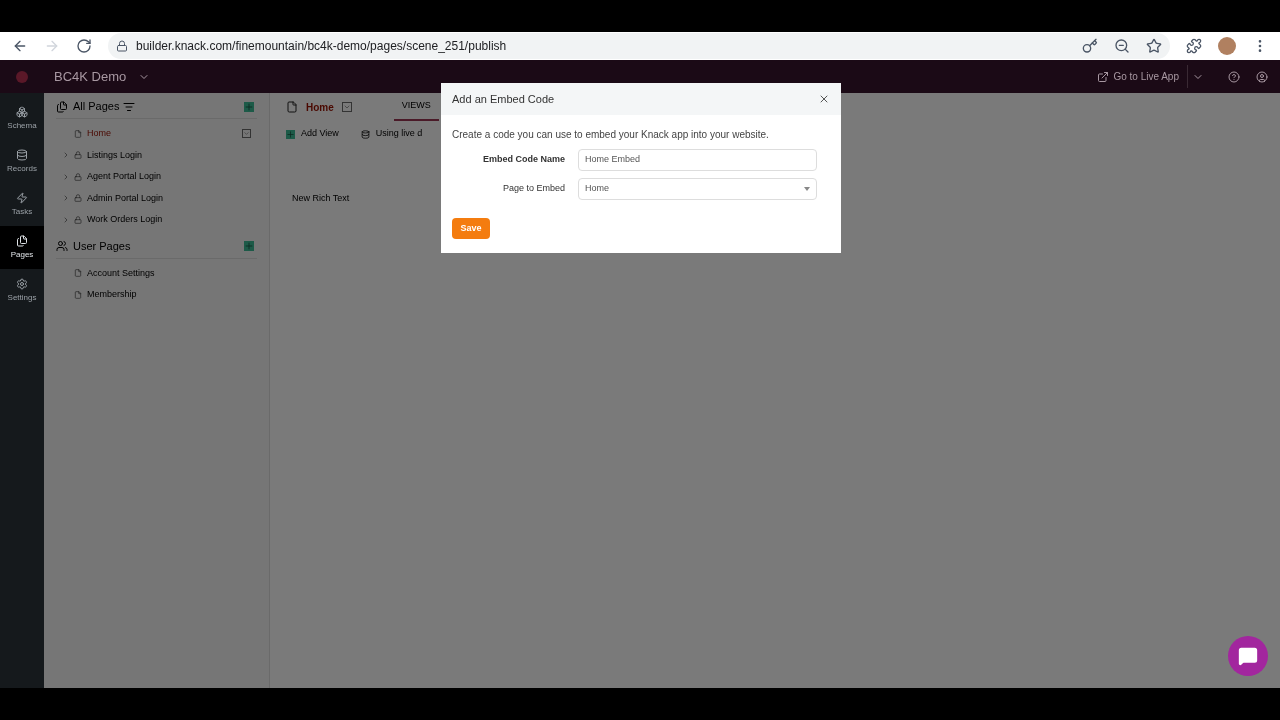 The width and height of the screenshot is (1280, 720). What do you see at coordinates (249, 106) in the screenshot?
I see `add-page-icon` at bounding box center [249, 106].